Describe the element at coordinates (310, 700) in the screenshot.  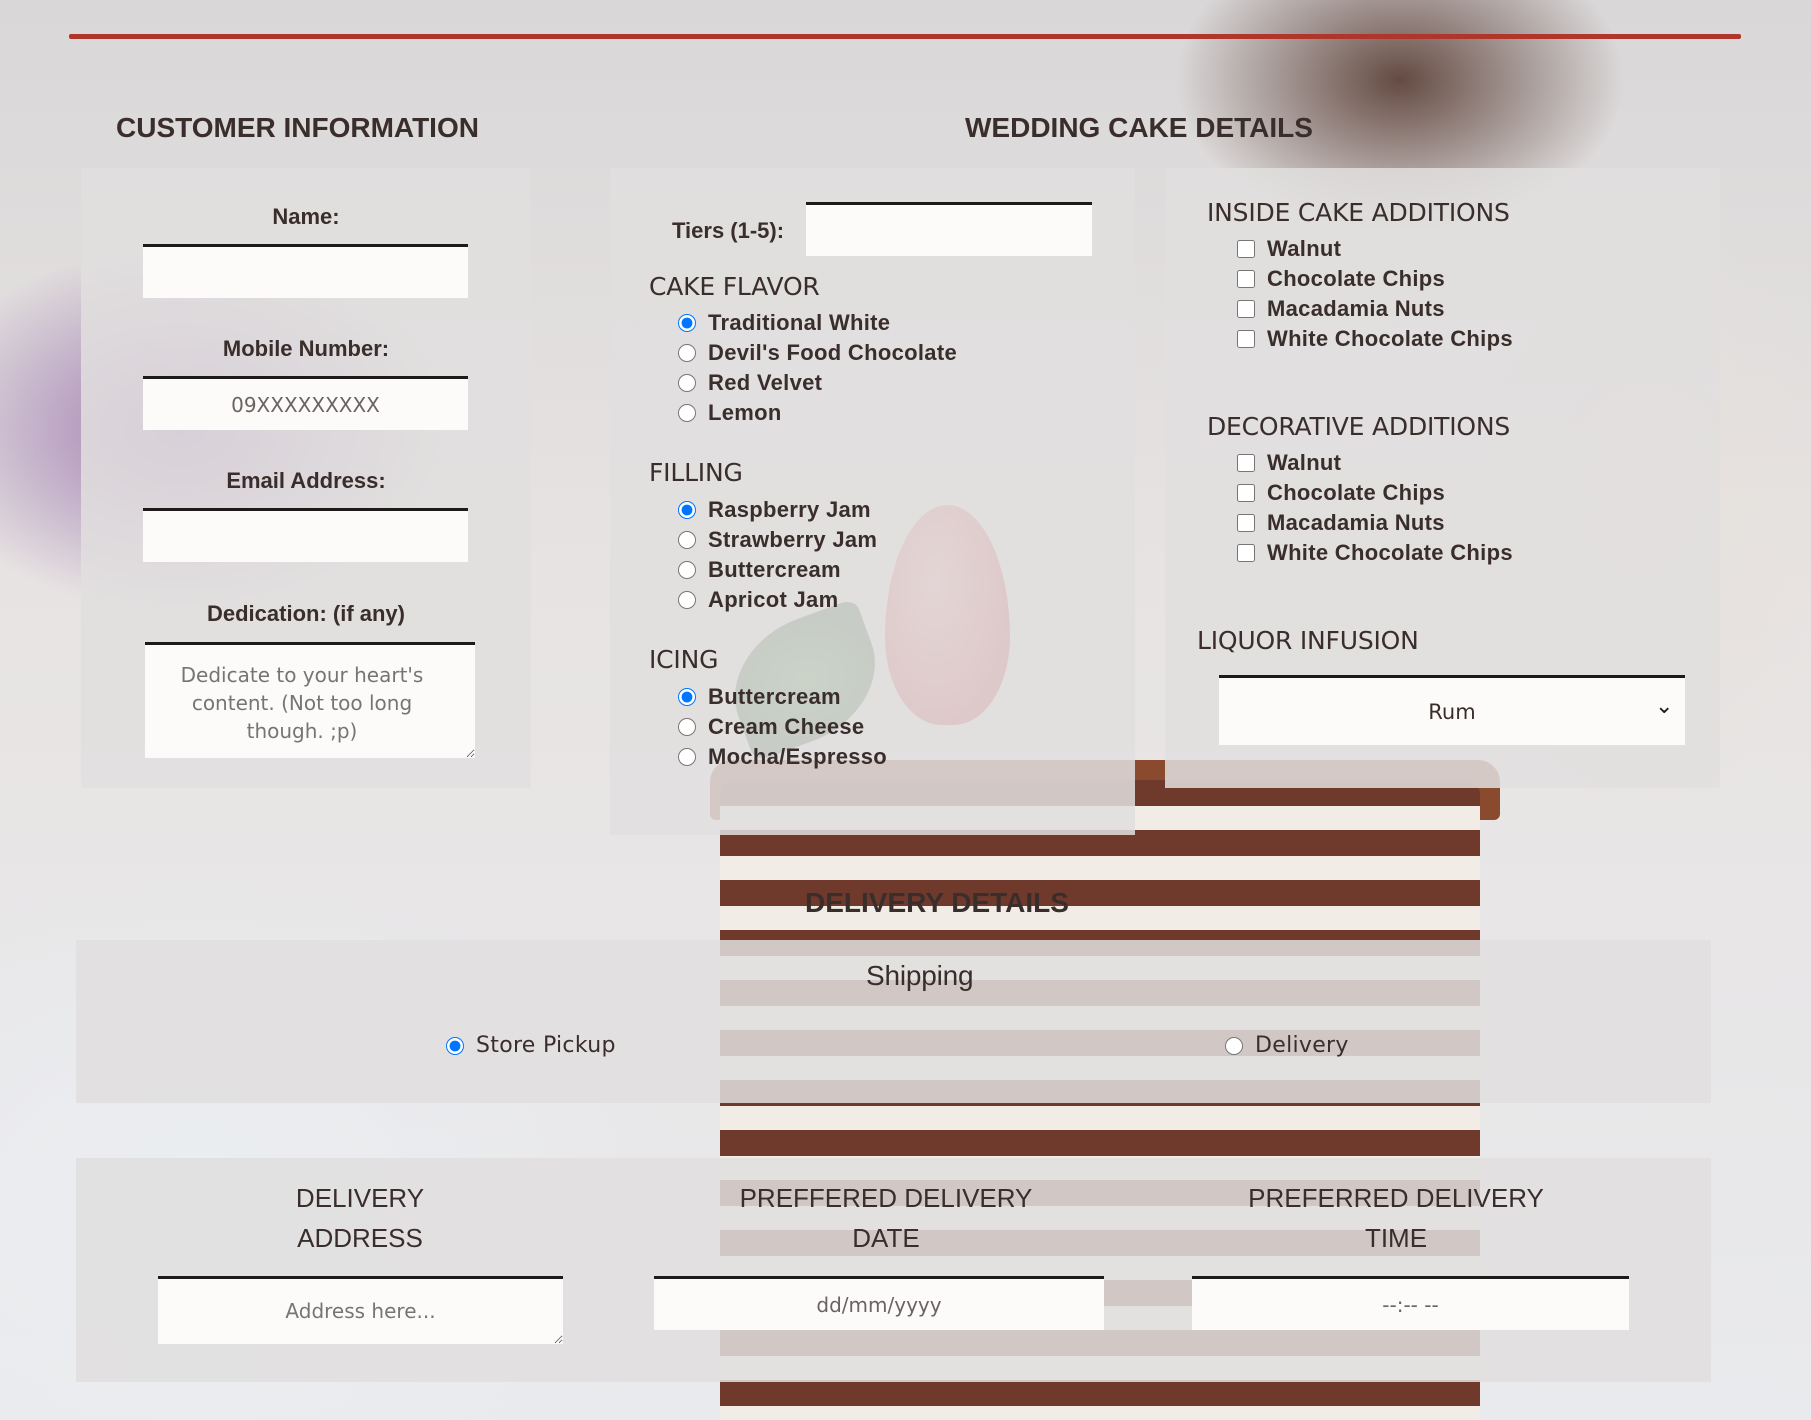
I see `dedication-textarea` at that location.